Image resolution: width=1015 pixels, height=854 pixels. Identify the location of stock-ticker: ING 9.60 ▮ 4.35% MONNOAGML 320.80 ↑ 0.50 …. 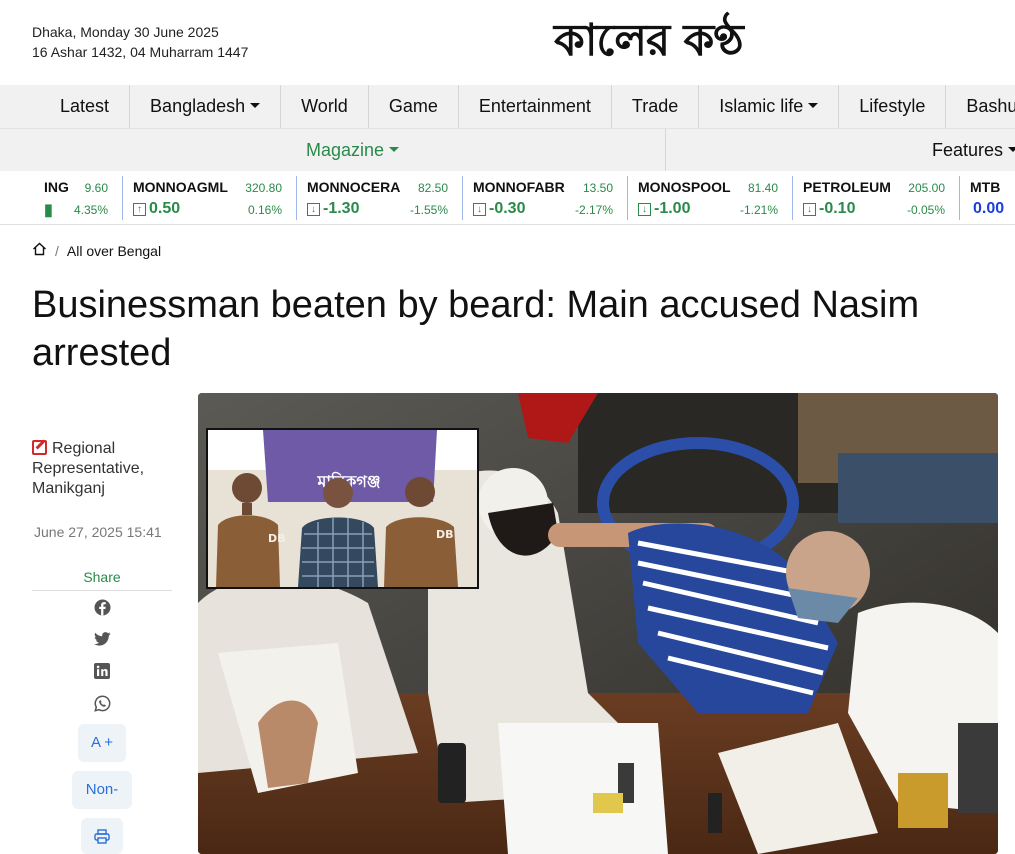
(507, 198).